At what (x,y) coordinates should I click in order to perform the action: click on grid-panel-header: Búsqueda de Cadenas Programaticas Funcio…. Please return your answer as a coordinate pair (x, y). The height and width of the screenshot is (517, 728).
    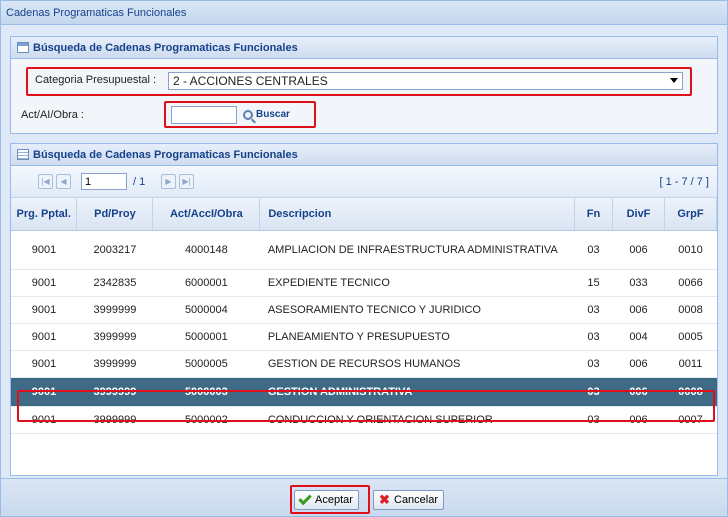
    Looking at the image, I should click on (364, 155).